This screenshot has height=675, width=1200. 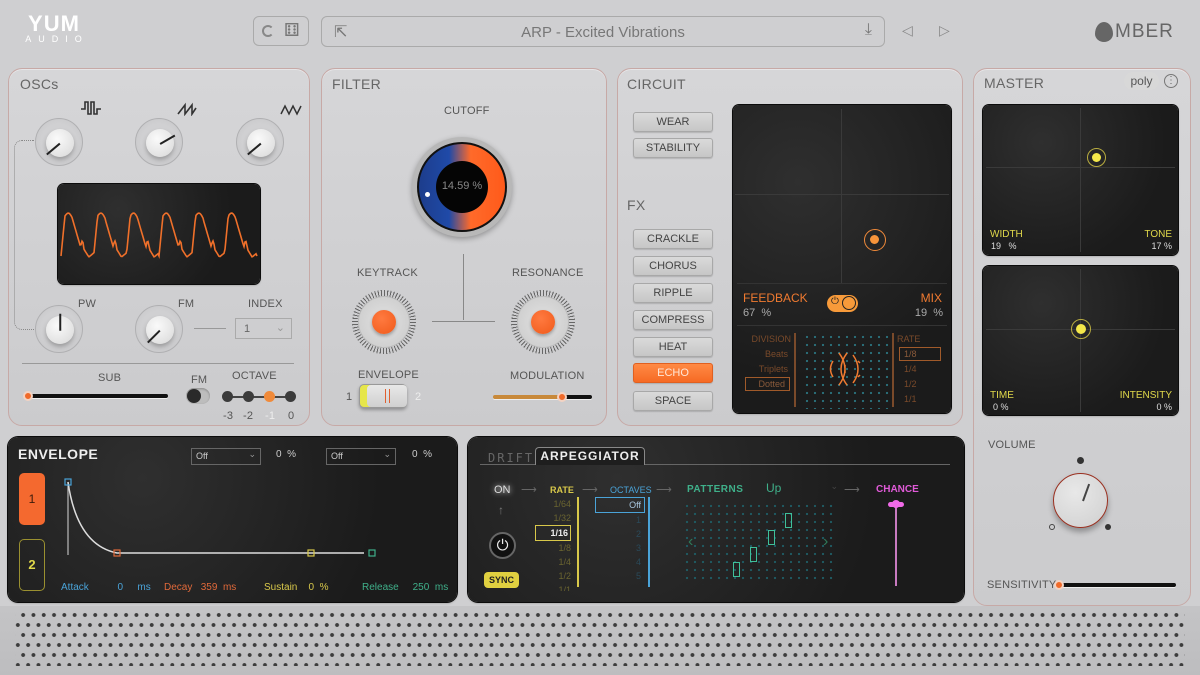 I want to click on square-wave-icon, so click(x=91, y=108).